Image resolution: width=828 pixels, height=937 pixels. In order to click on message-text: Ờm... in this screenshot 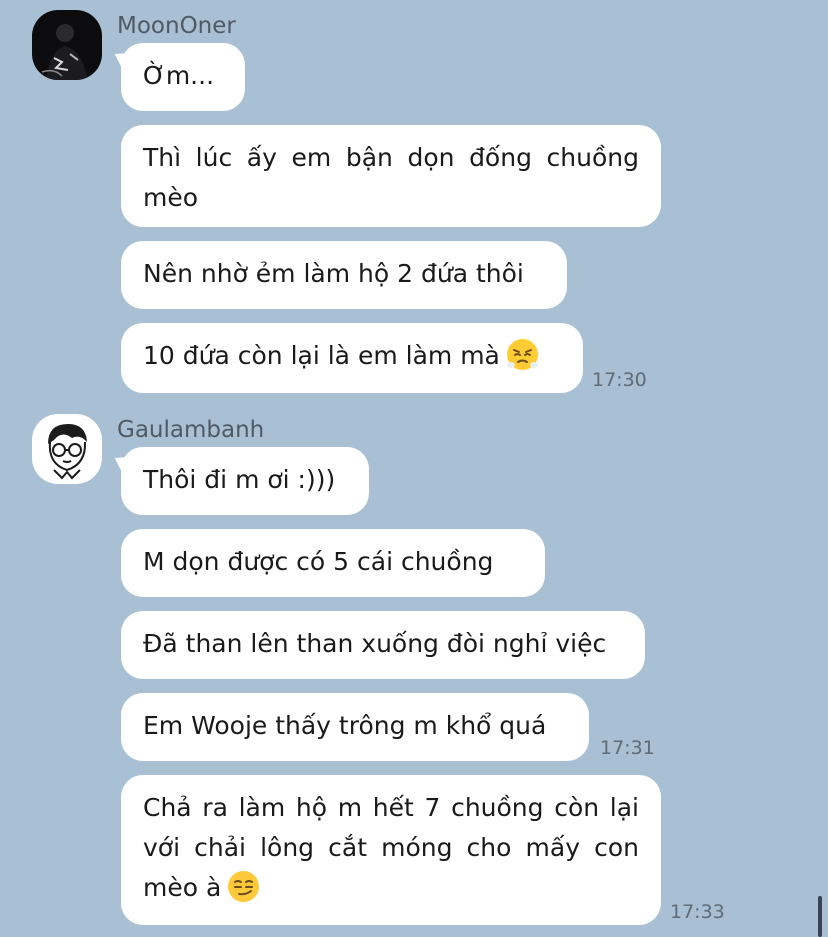, I will do `click(179, 75)`.